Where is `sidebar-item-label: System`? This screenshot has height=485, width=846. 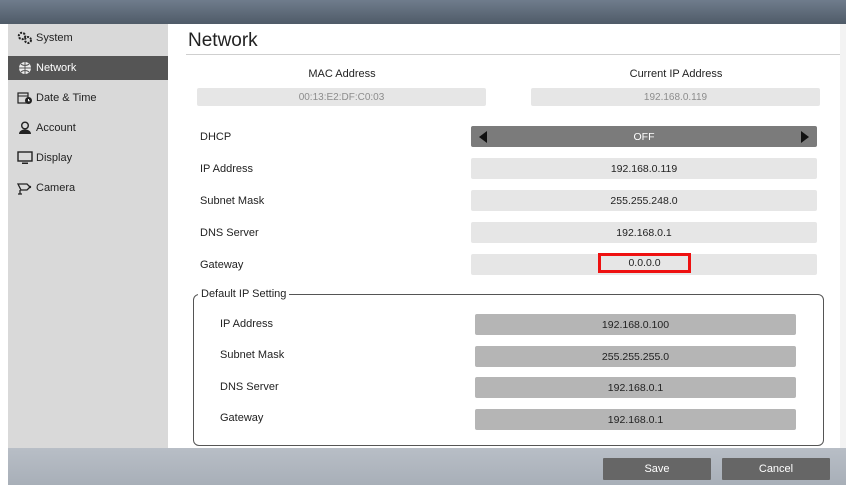 sidebar-item-label: System is located at coordinates (54, 38).